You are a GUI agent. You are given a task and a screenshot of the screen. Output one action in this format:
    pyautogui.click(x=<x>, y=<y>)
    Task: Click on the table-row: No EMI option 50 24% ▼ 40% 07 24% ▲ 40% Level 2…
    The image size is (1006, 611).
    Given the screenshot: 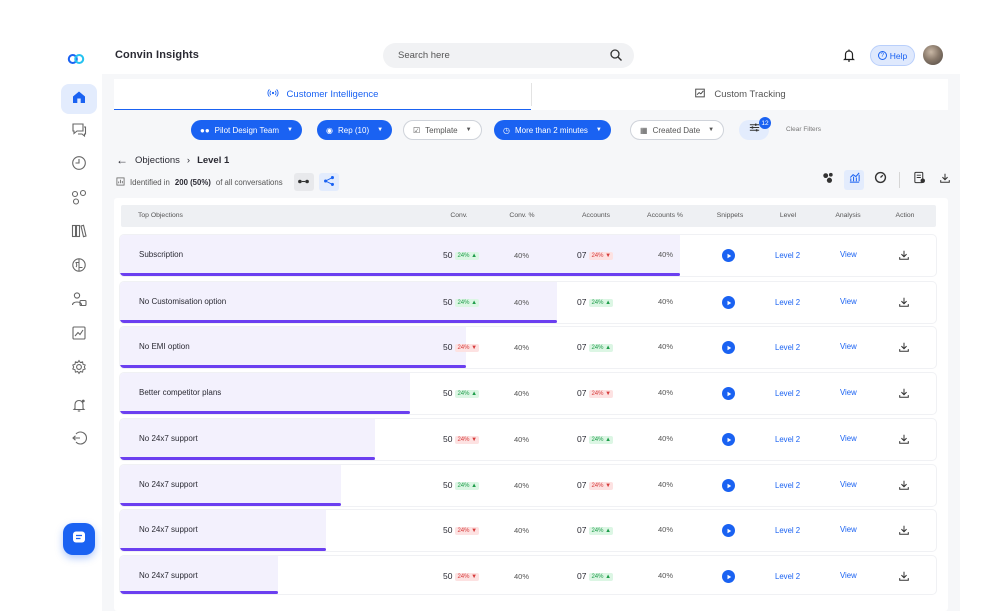 What is the action you would take?
    pyautogui.click(x=528, y=347)
    